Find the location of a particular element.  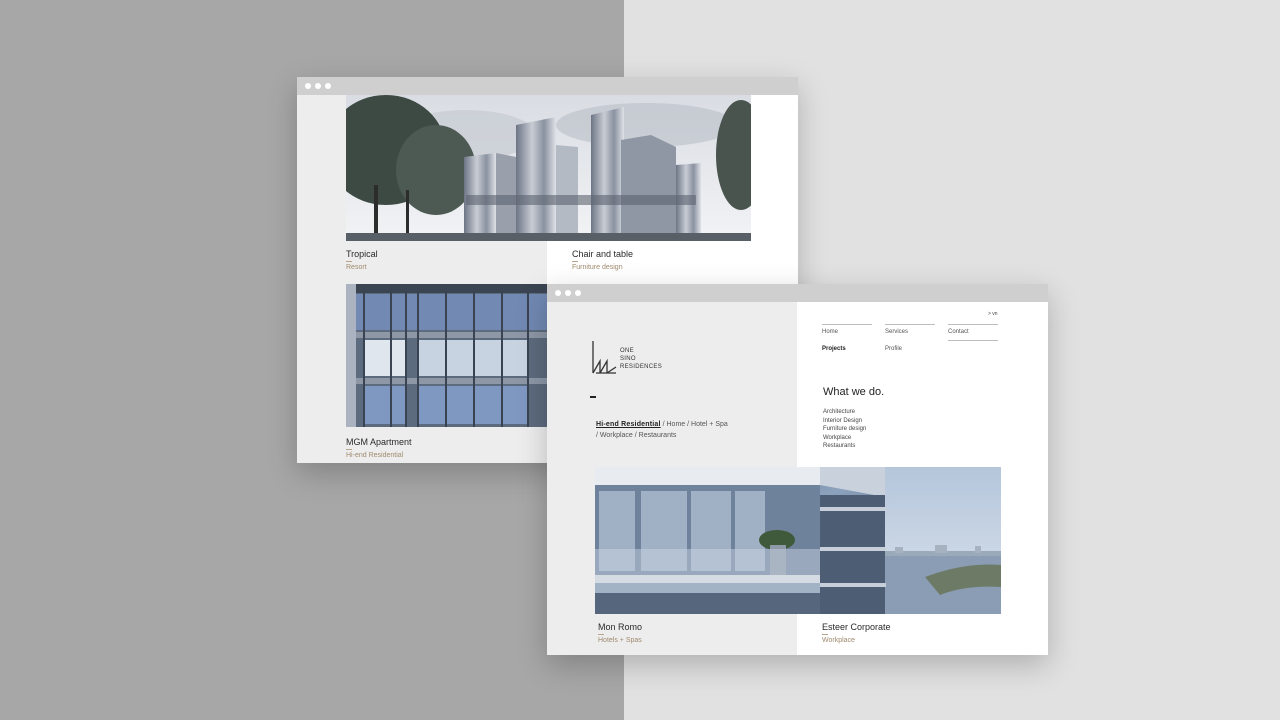

logo-line: ONE is located at coordinates (627, 351).